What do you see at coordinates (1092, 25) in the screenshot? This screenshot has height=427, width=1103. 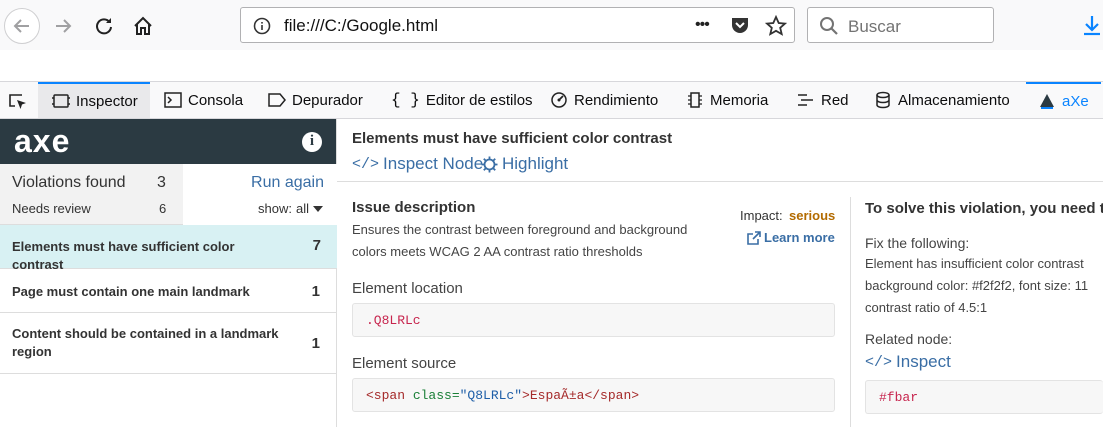 I see `download-icon` at bounding box center [1092, 25].